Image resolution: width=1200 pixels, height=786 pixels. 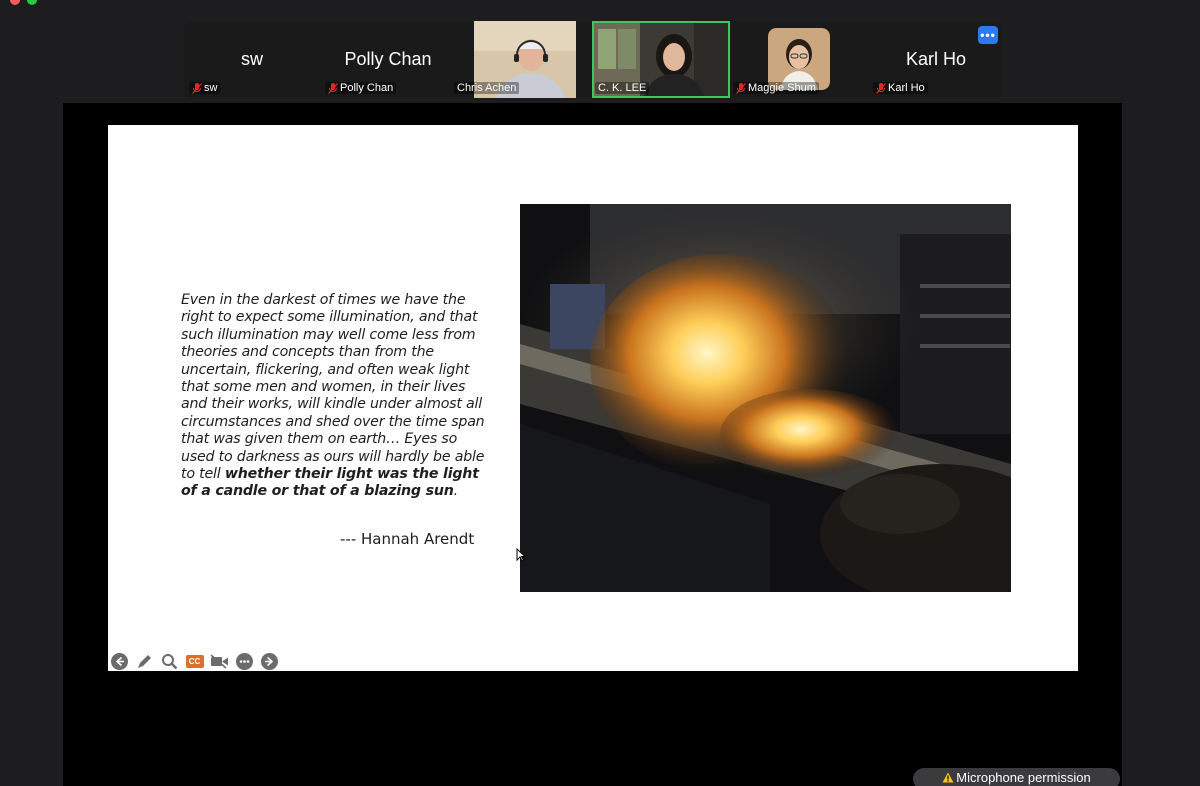 I want to click on participant-label-text: Karl Ho, so click(x=906, y=88).